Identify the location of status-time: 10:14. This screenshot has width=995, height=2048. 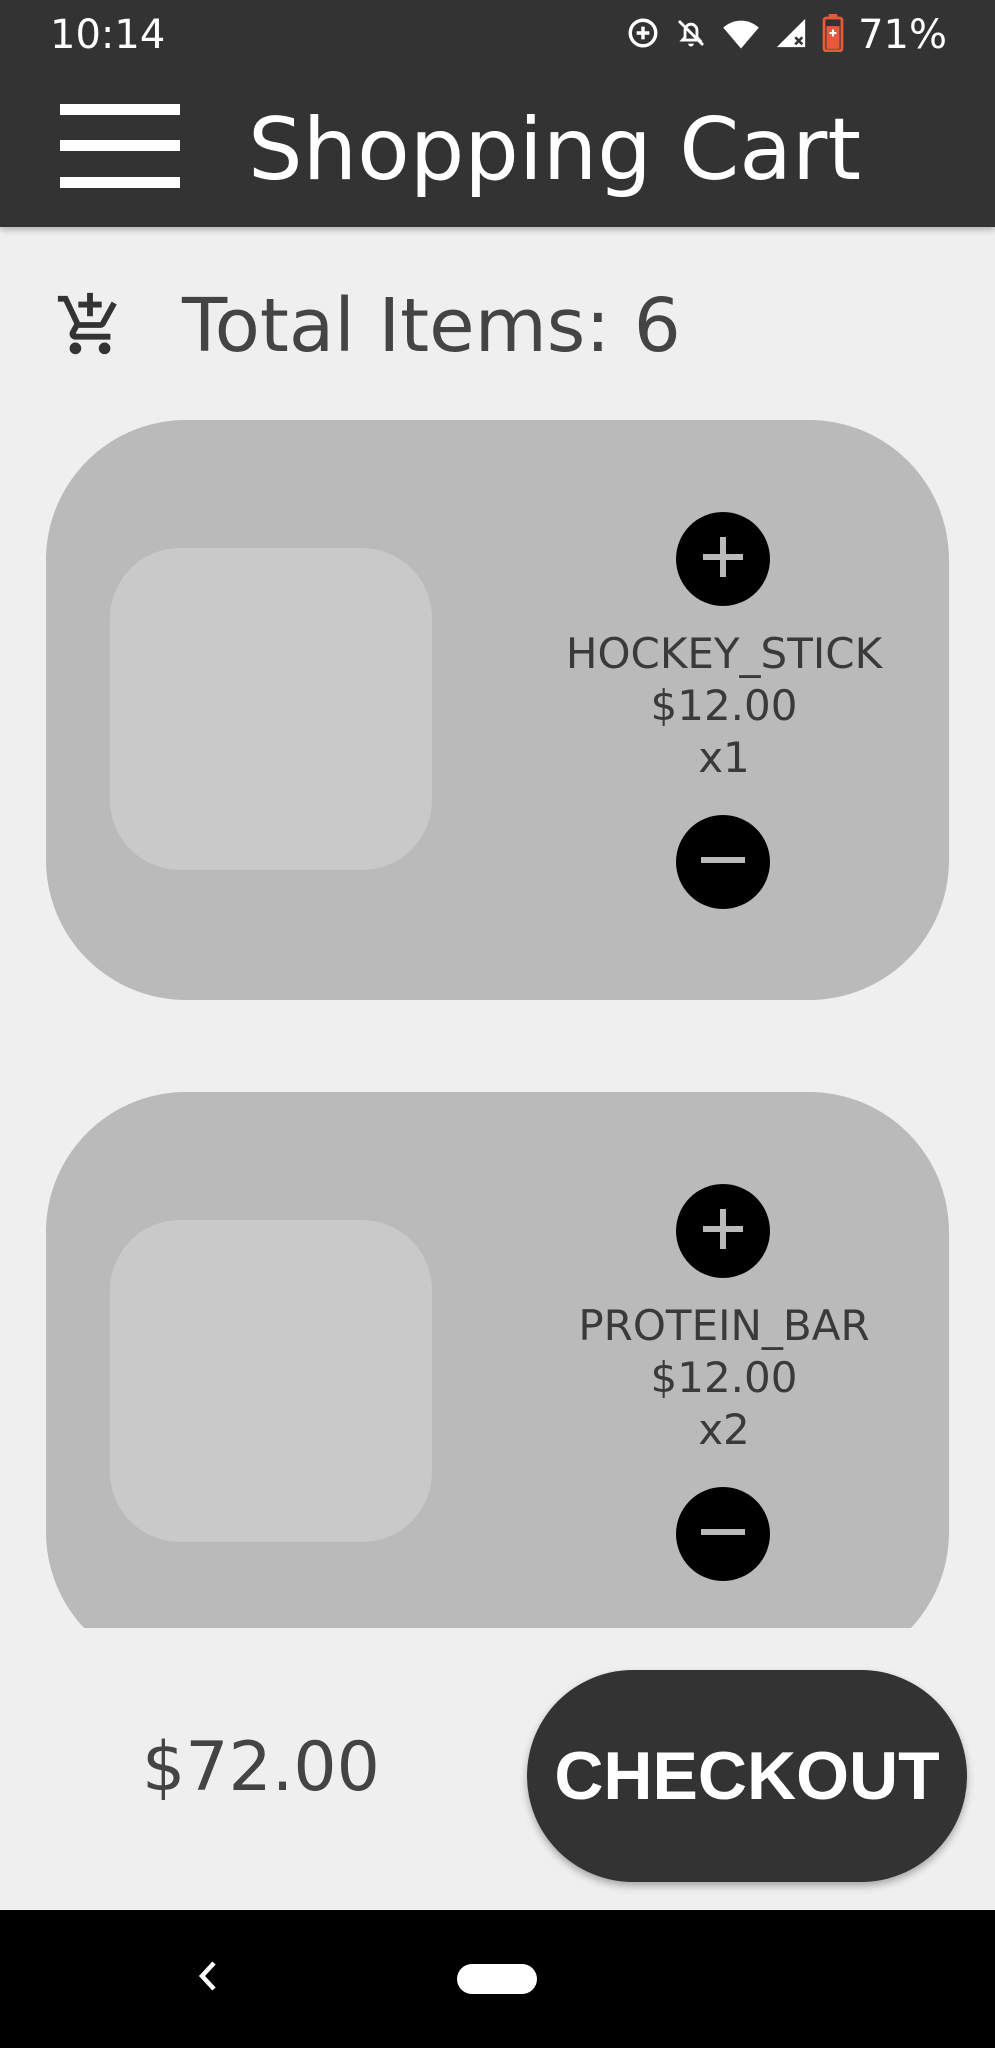
(108, 35).